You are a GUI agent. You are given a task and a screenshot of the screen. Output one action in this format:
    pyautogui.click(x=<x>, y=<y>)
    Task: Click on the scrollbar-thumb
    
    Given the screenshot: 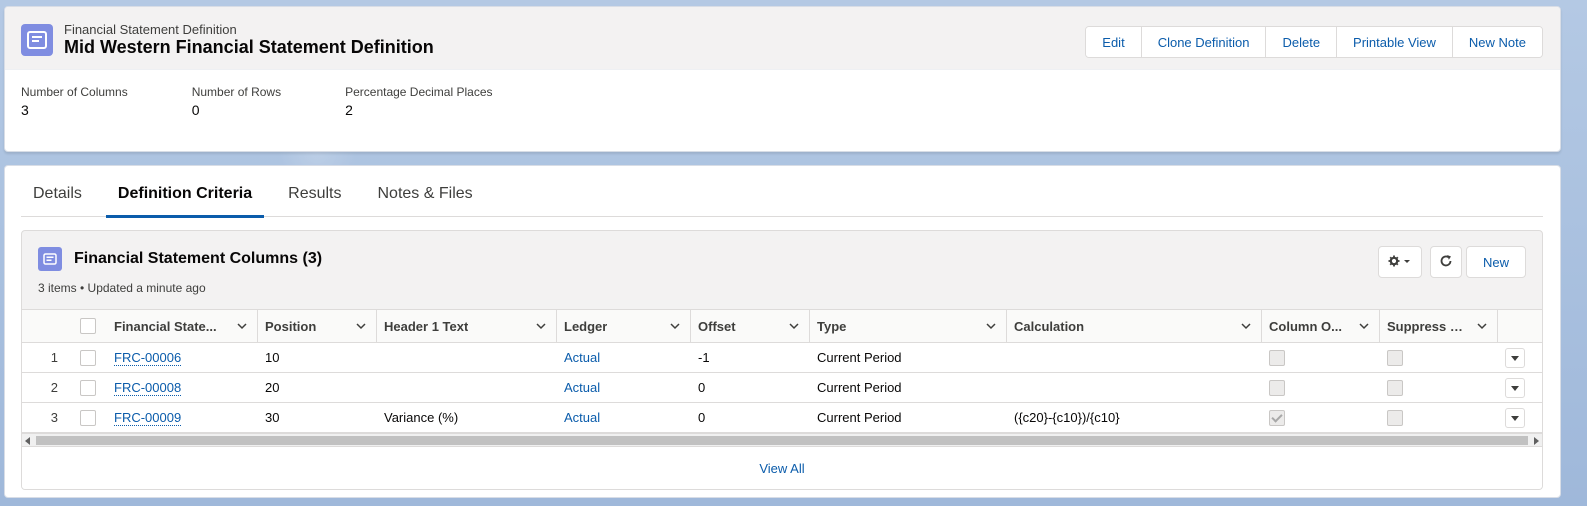 What is the action you would take?
    pyautogui.click(x=782, y=440)
    